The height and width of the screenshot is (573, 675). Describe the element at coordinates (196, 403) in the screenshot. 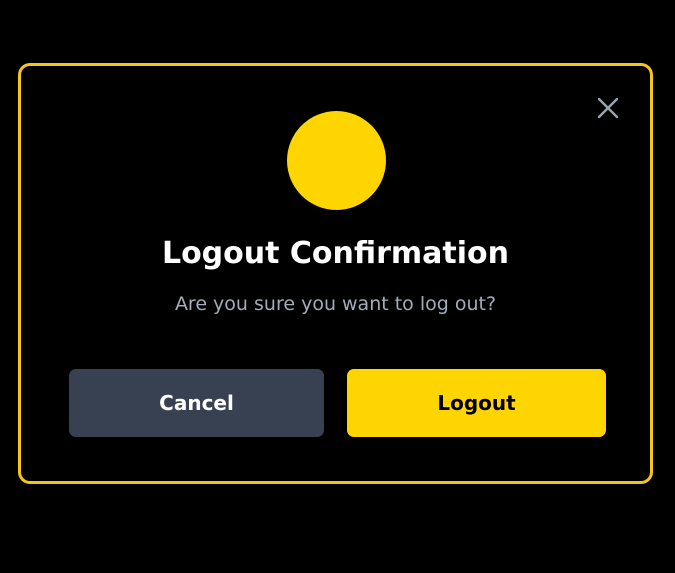

I see `cancel-button: Cancel` at that location.